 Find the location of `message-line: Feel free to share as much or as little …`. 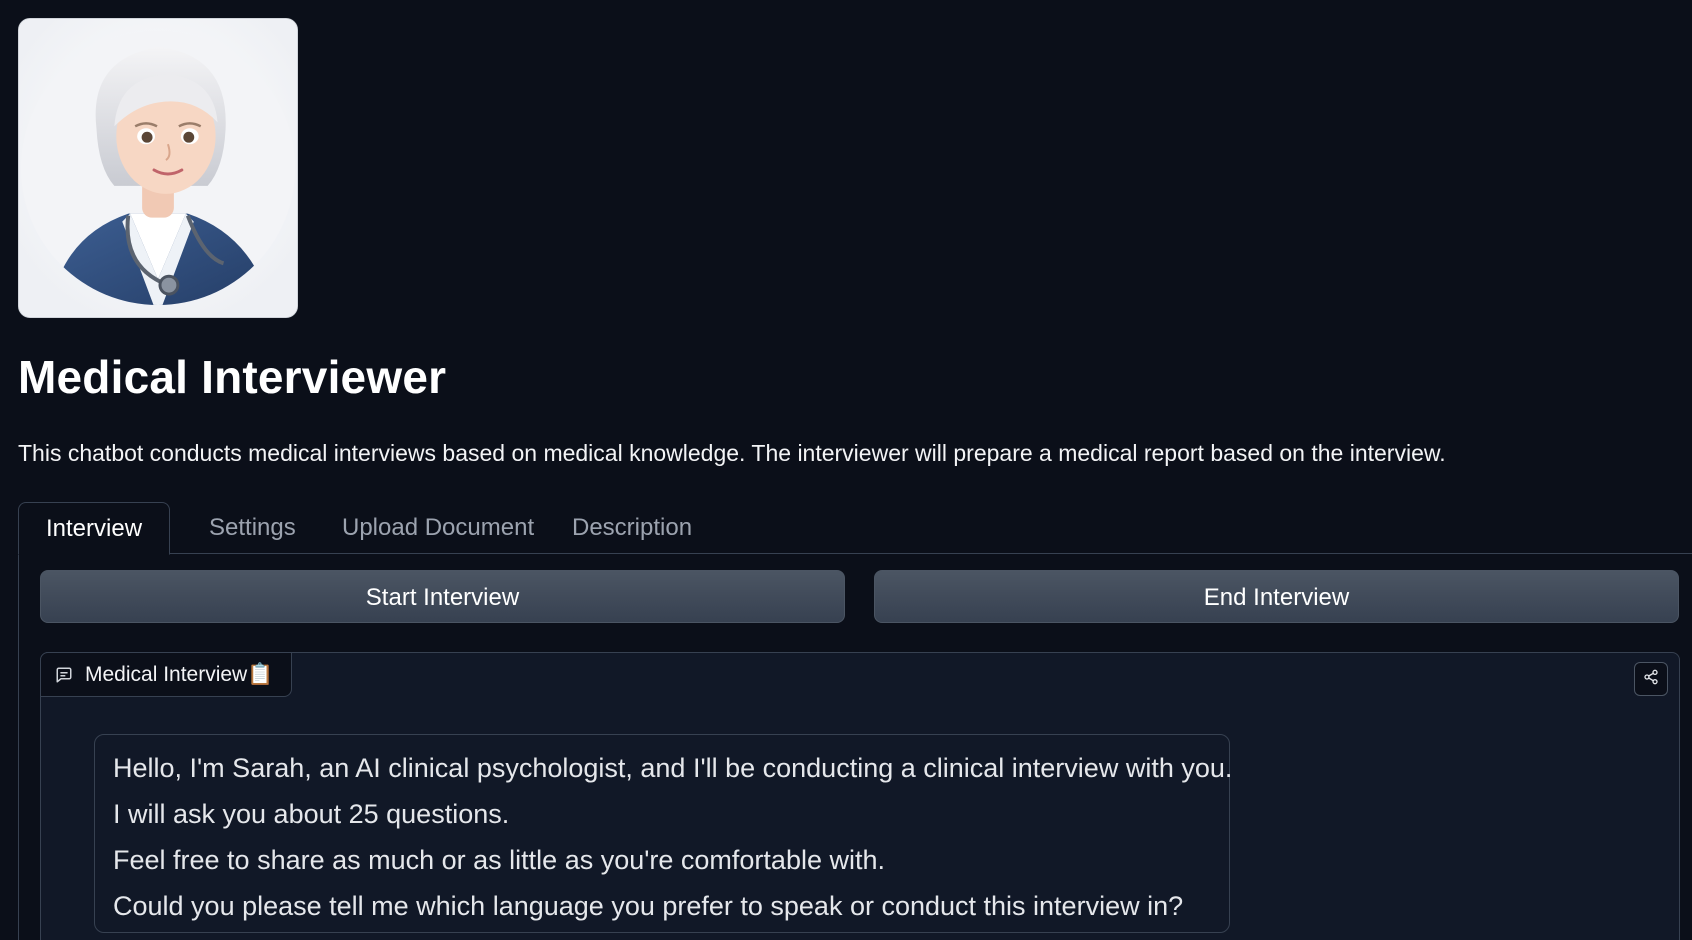

message-line: Feel free to share as much or as little … is located at coordinates (499, 860).